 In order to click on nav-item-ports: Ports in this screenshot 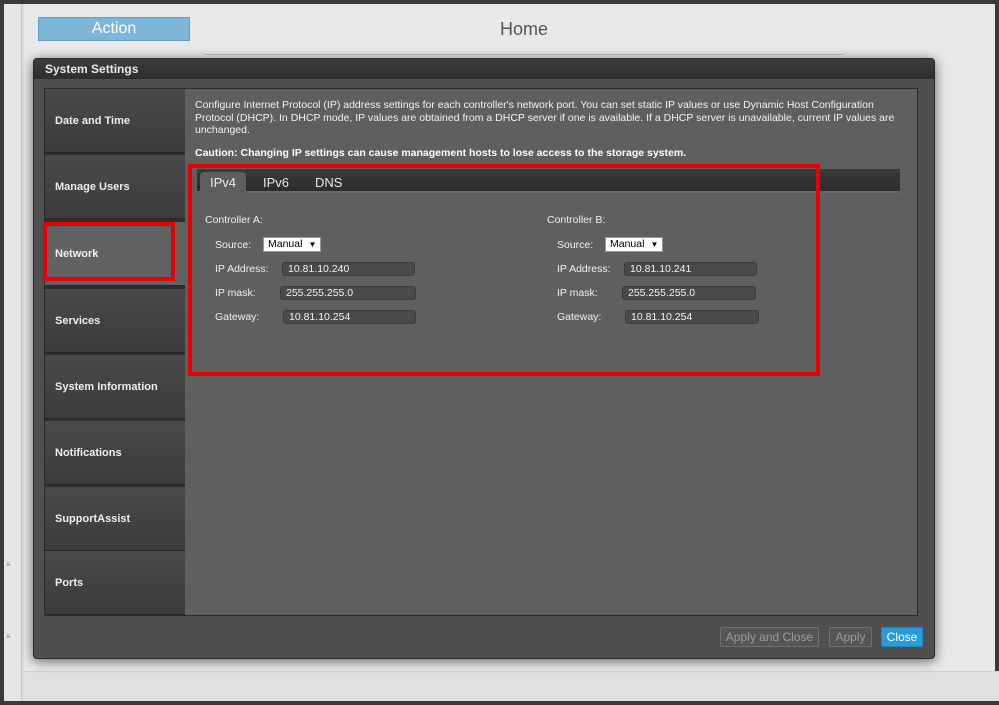, I will do `click(115, 583)`.